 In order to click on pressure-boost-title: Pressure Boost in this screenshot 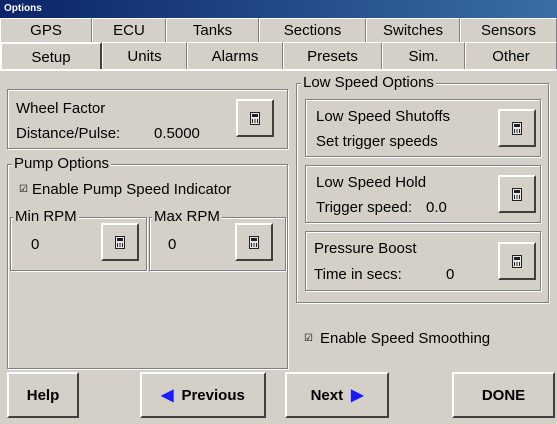, I will do `click(365, 248)`.